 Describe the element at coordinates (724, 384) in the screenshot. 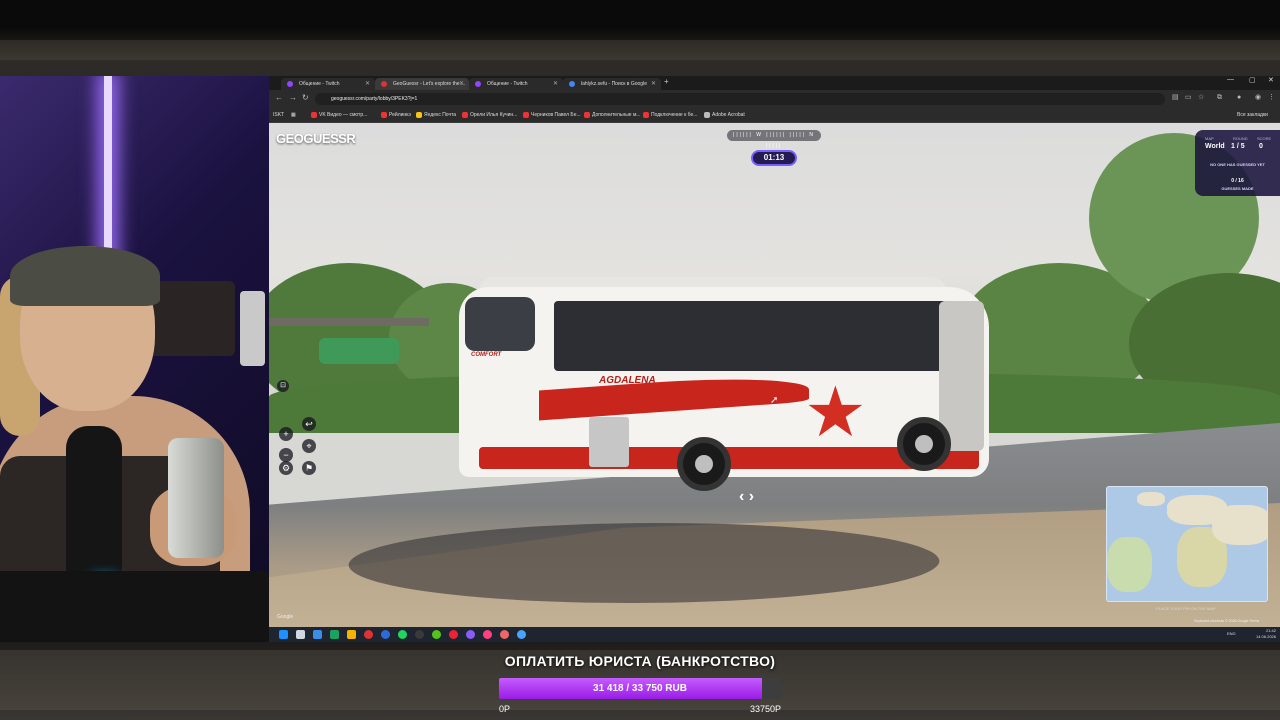

I see `bus: ★ AGDALENA COMFORT` at that location.